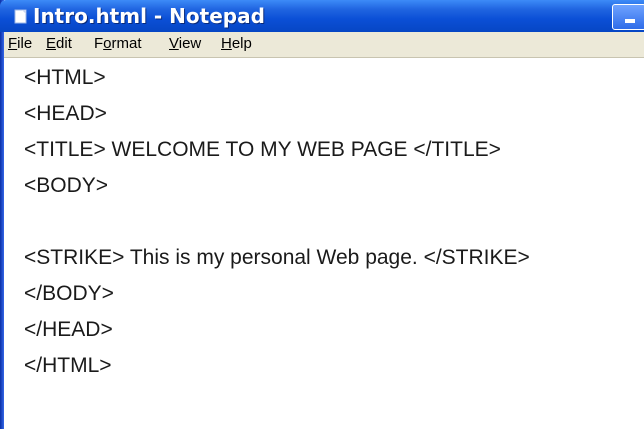 The height and width of the screenshot is (429, 644). Describe the element at coordinates (118, 43) in the screenshot. I see `menu-format: Format` at that location.